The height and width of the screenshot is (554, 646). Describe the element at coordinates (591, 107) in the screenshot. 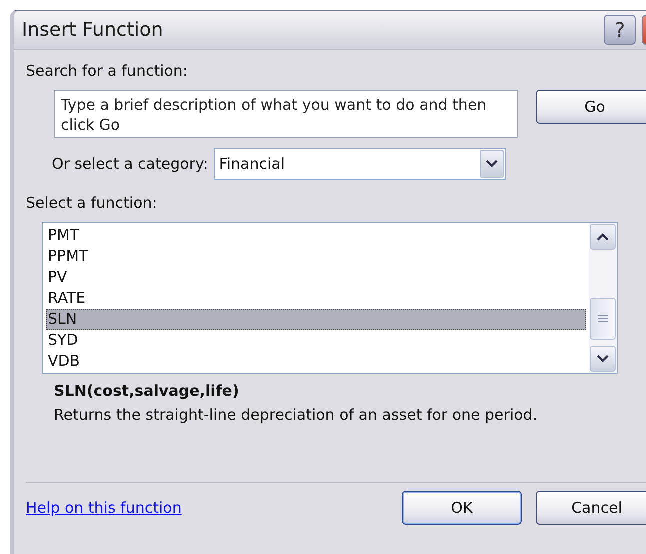

I see `go-button: Go` at that location.